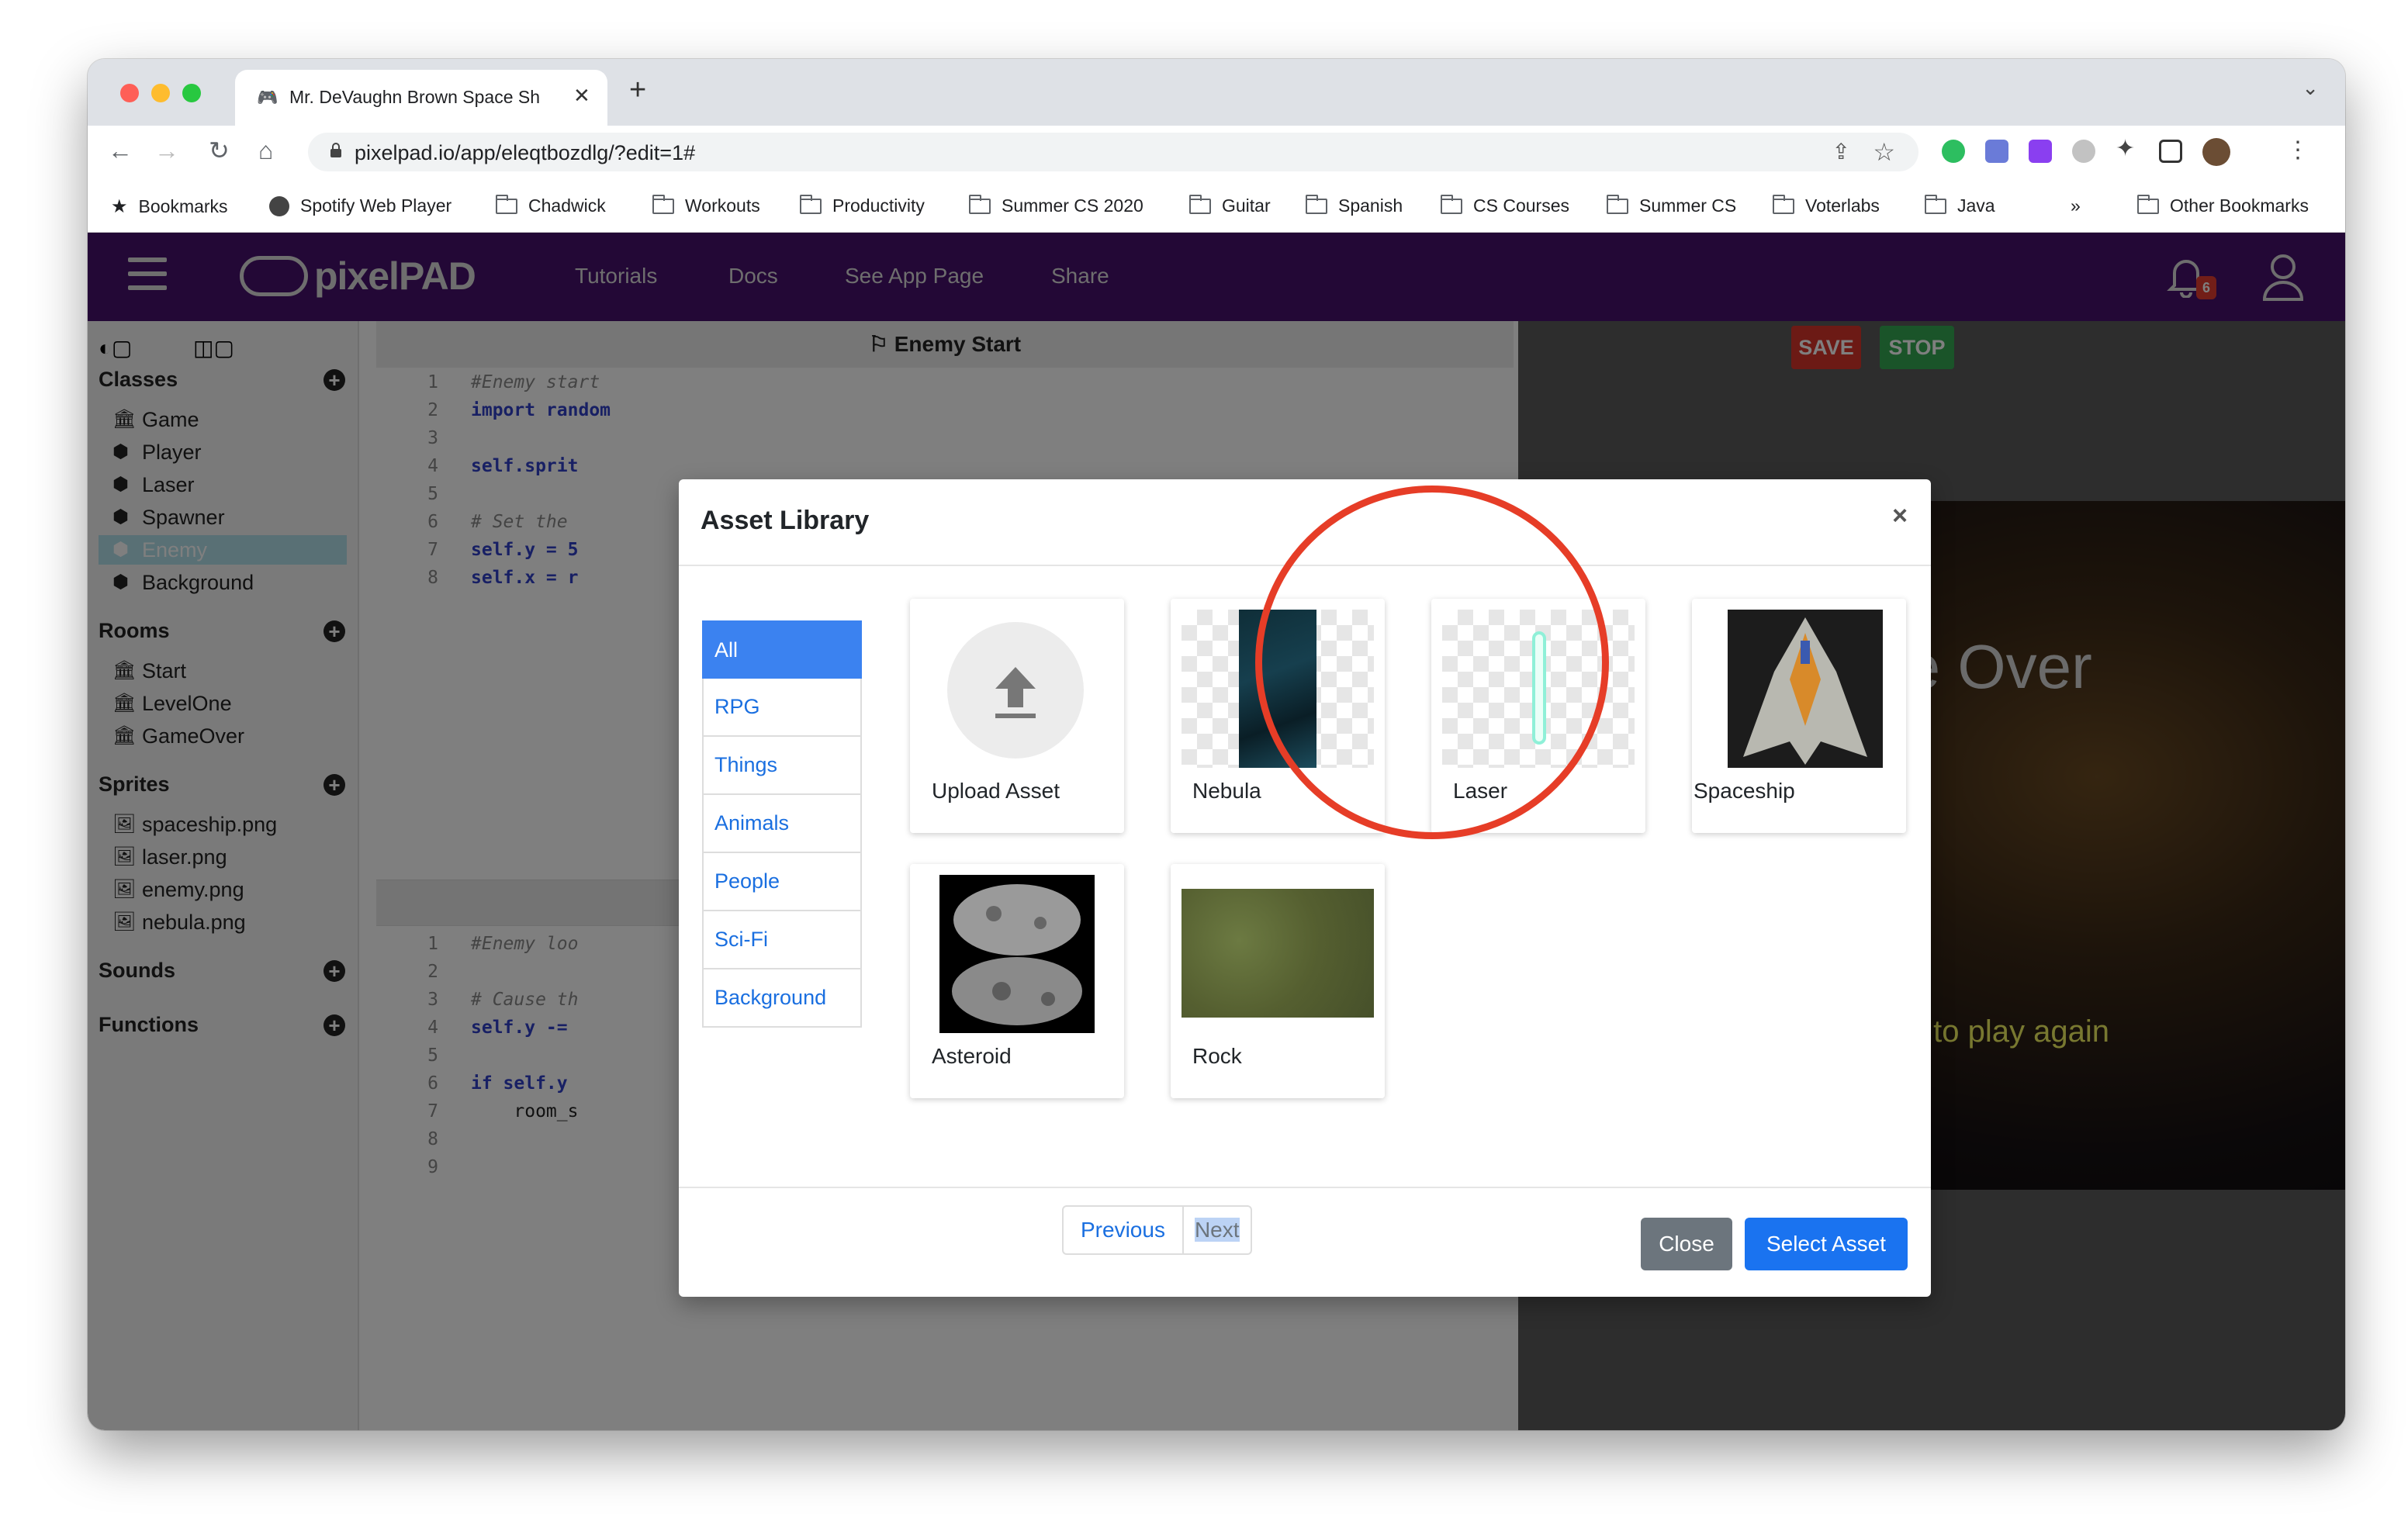  Describe the element at coordinates (1432, 662) in the screenshot. I see `annotation-circle` at that location.